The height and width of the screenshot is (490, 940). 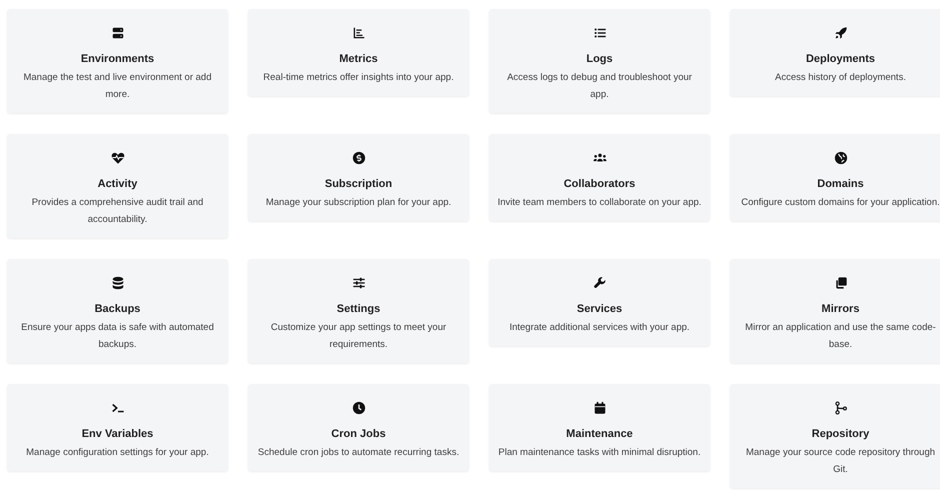 I want to click on card-title: Services, so click(x=599, y=309).